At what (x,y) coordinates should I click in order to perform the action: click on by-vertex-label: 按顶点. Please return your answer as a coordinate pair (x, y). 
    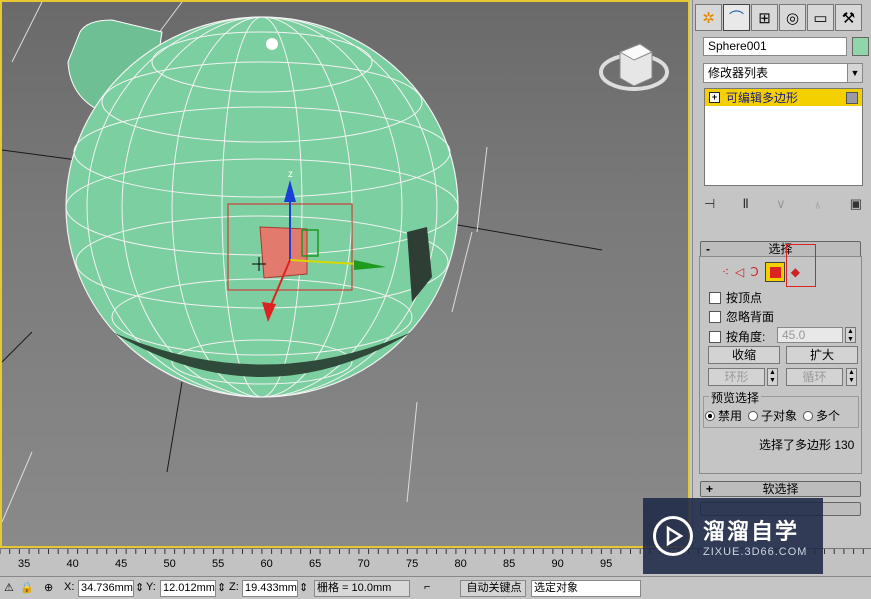
    Looking at the image, I should click on (744, 298).